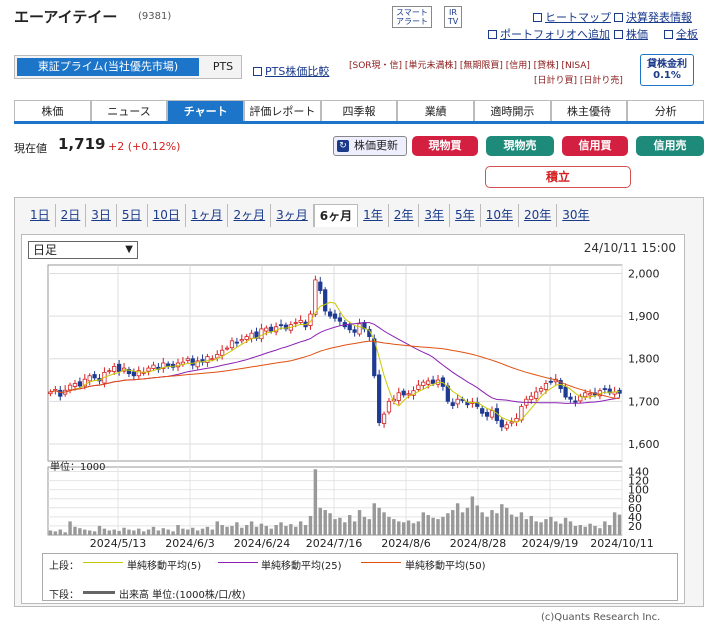 The image size is (704, 627). What do you see at coordinates (549, 34) in the screenshot?
I see `add-portfolio-link: ポートフォリオへ追加` at bounding box center [549, 34].